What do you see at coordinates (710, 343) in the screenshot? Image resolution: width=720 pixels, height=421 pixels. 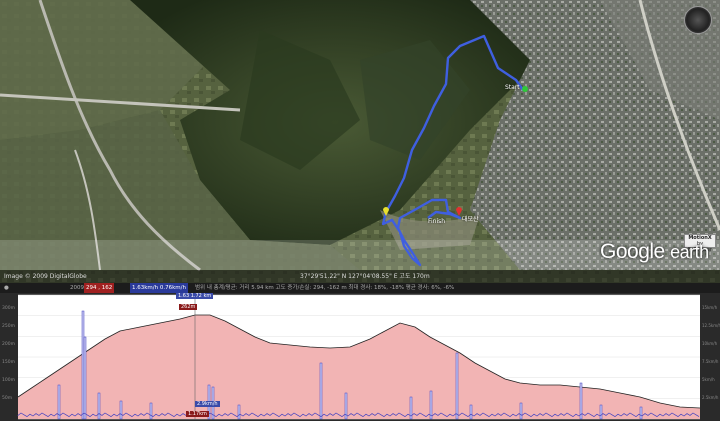 I see `y-right-tick: 10km/h` at bounding box center [710, 343].